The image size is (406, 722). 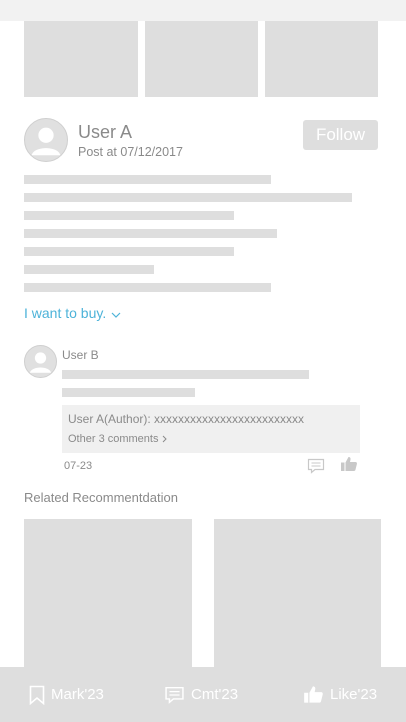 I want to click on comment-button: Cmt'23, so click(x=201, y=694).